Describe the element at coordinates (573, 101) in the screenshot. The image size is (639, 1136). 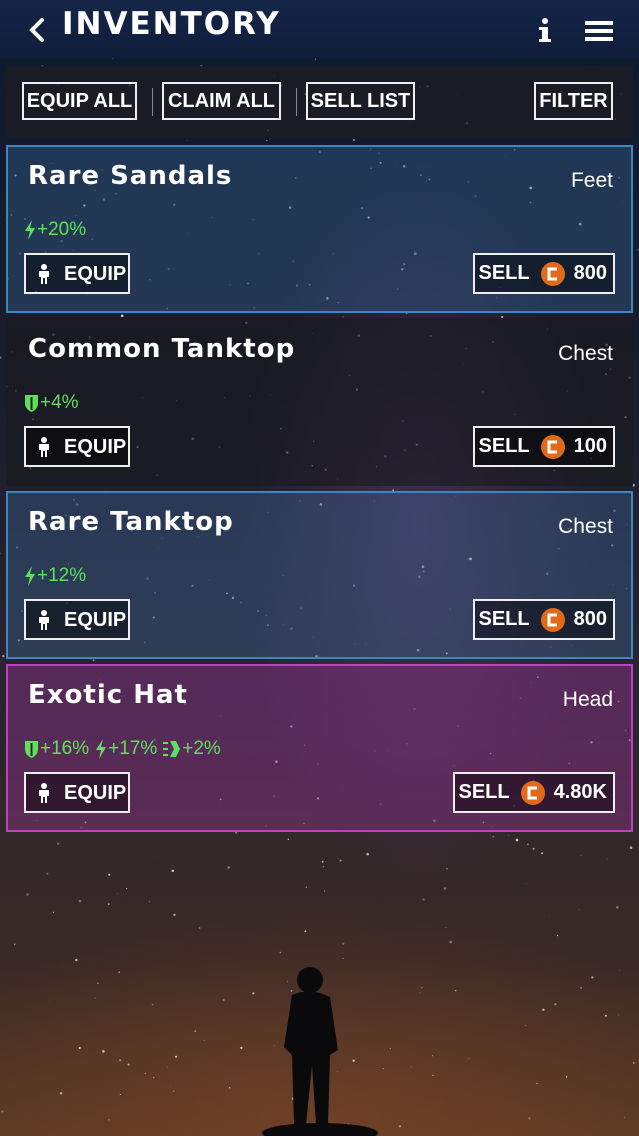
I see `filter-button: FILTER` at that location.